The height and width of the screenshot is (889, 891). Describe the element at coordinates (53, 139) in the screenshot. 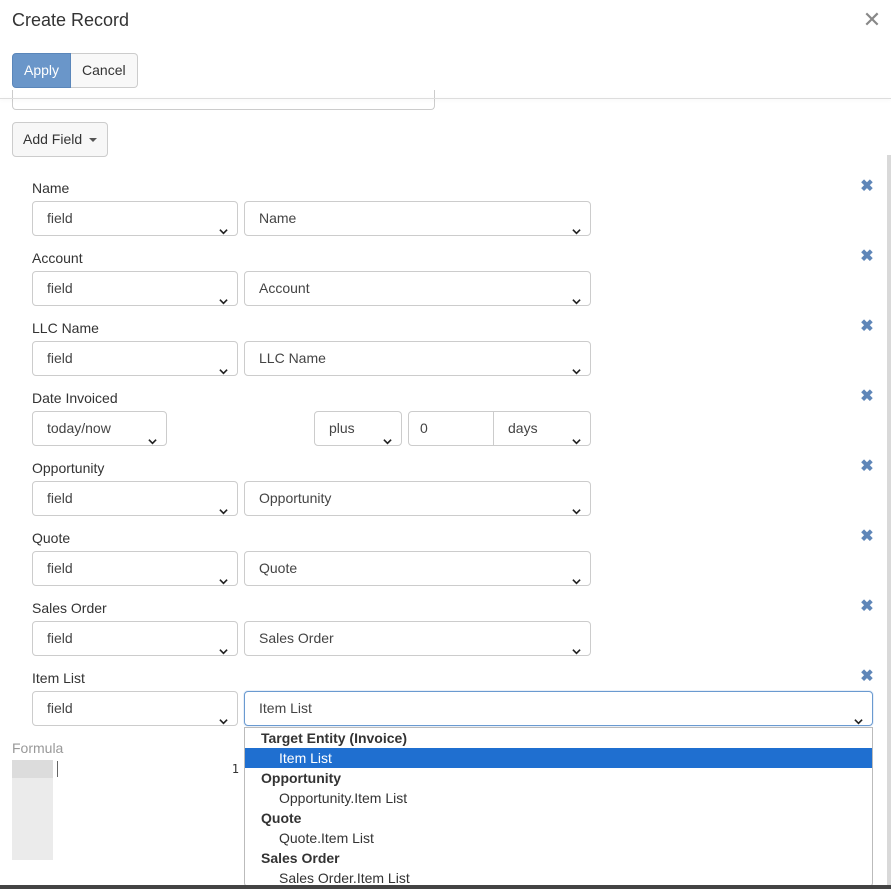

I see `add-field-label: Add Field` at that location.